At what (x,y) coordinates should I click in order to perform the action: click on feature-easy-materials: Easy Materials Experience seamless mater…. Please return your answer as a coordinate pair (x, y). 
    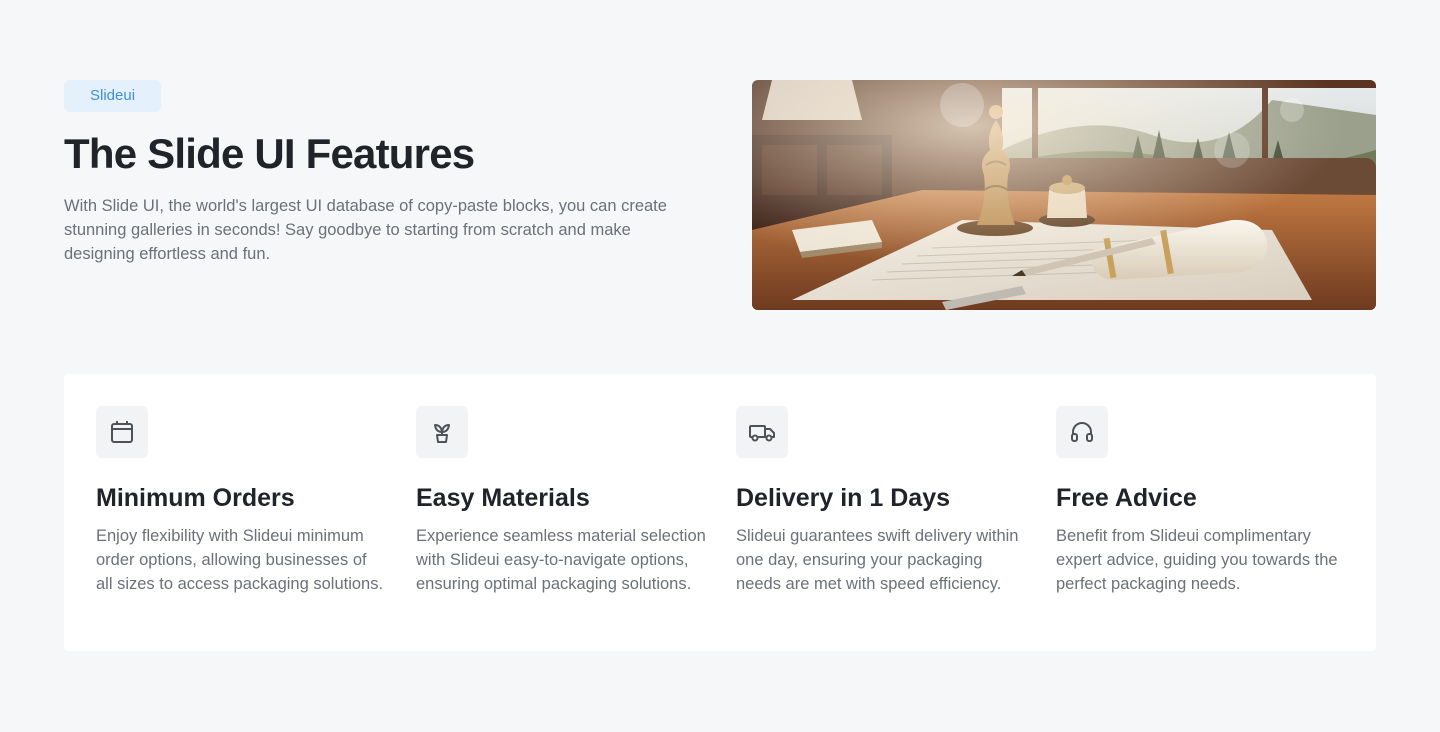
    Looking at the image, I should click on (561, 501).